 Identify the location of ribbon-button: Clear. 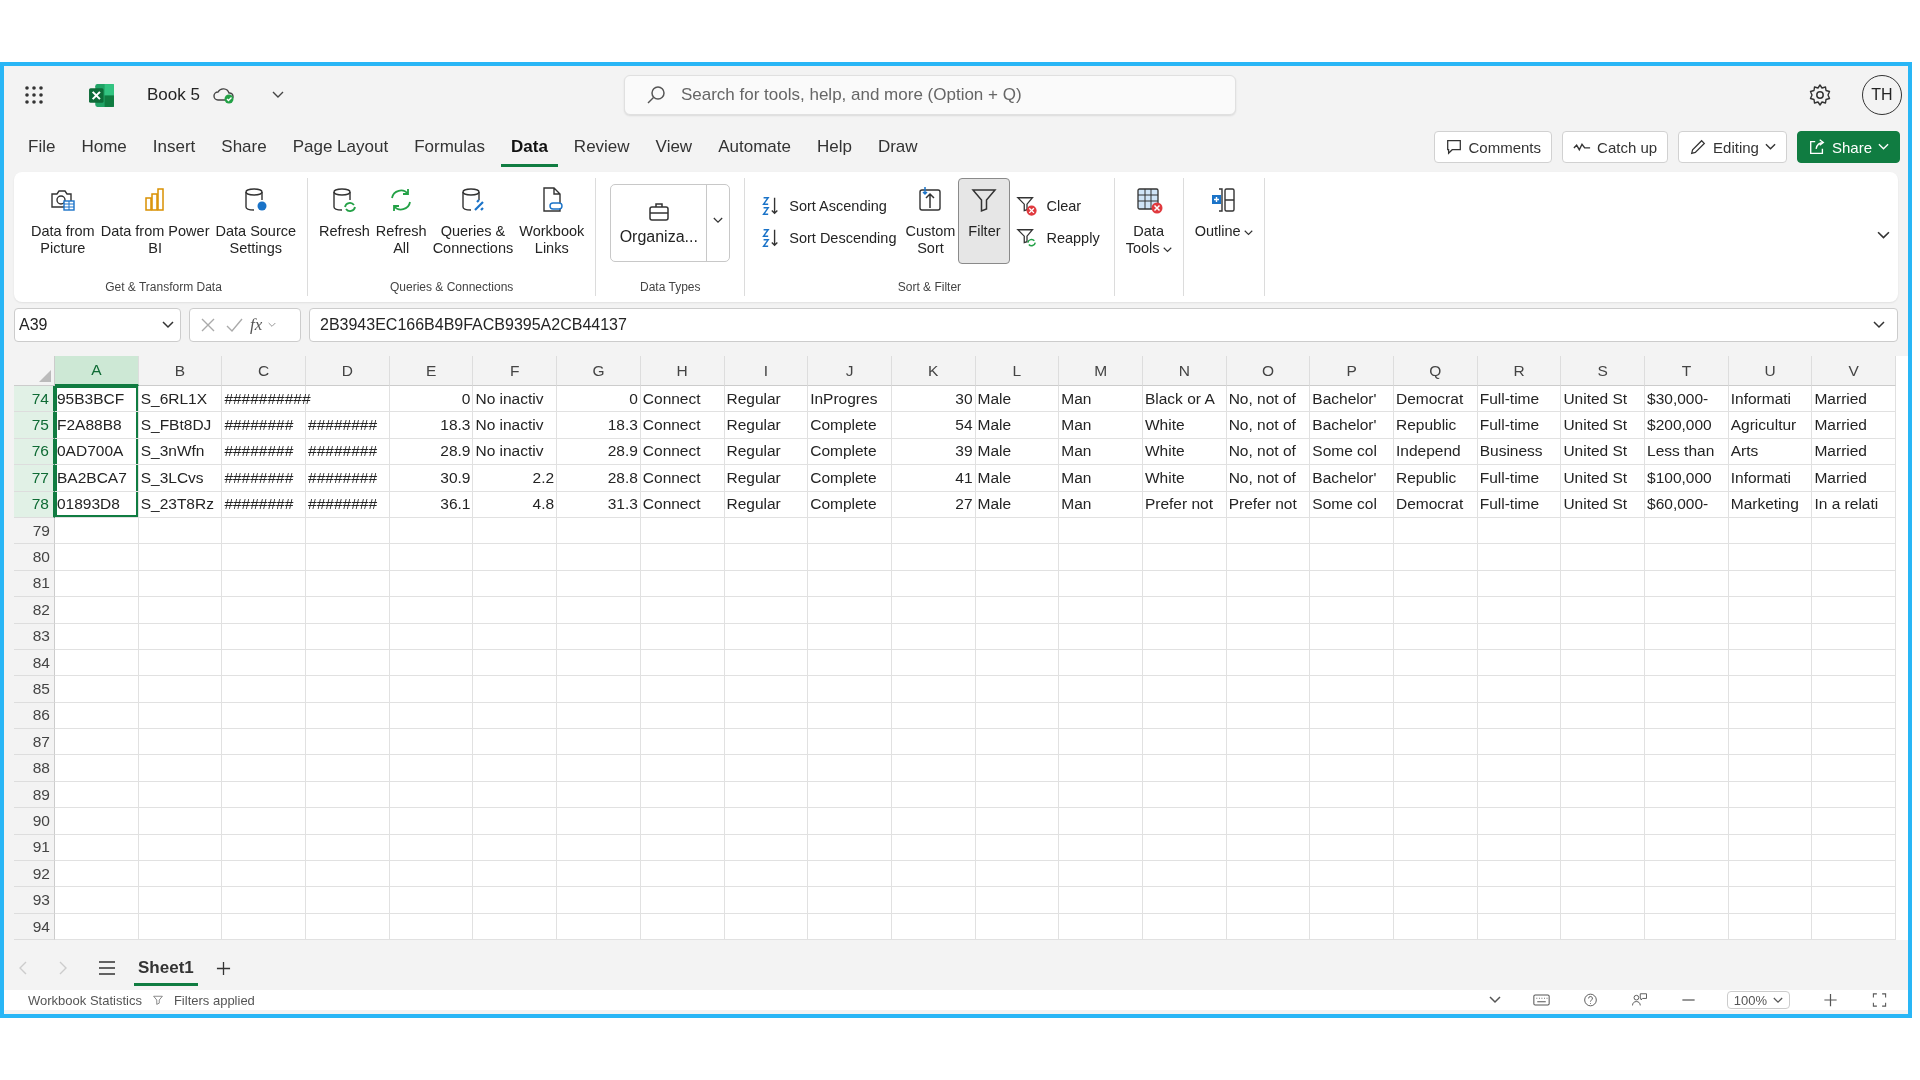
(1058, 206).